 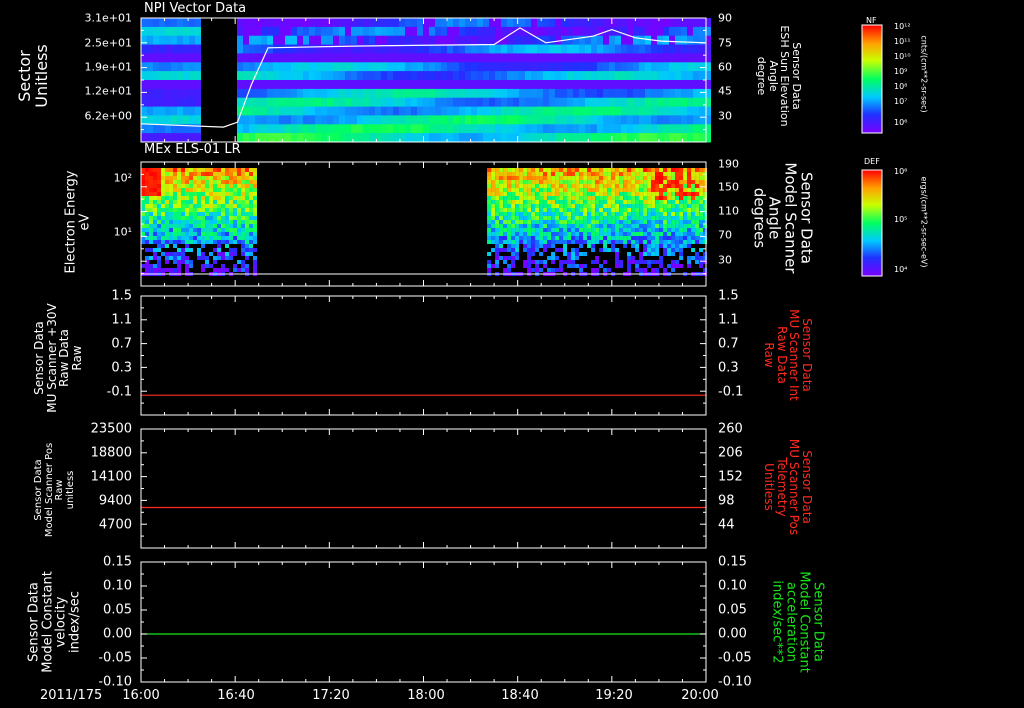 What do you see at coordinates (117, 586) in the screenshot?
I see `p5-left-tick: 0.10` at bounding box center [117, 586].